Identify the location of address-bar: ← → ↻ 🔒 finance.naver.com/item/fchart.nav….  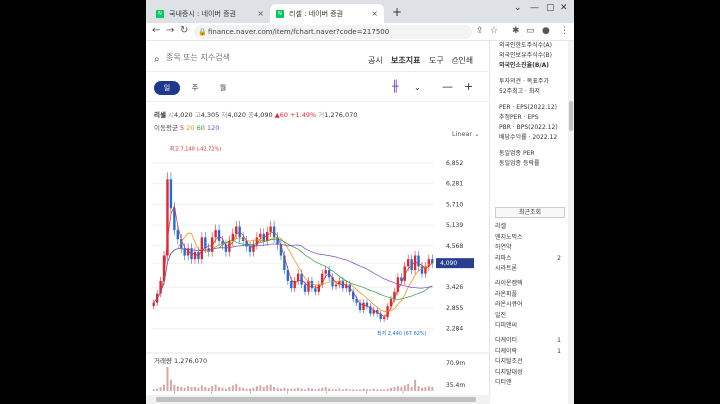
(360, 32).